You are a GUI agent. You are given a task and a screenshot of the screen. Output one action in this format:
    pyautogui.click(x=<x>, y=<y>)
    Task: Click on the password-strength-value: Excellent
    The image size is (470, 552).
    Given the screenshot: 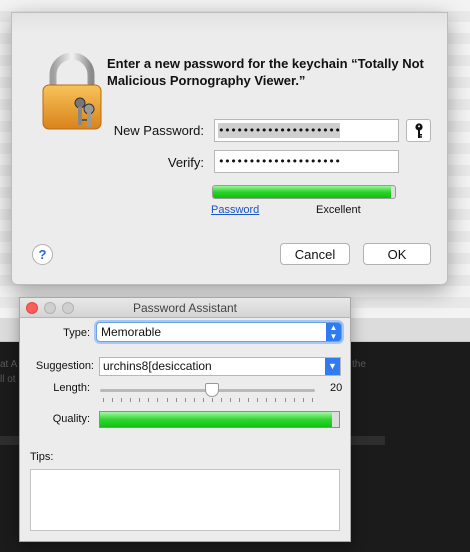 What is the action you would take?
    pyautogui.click(x=338, y=210)
    